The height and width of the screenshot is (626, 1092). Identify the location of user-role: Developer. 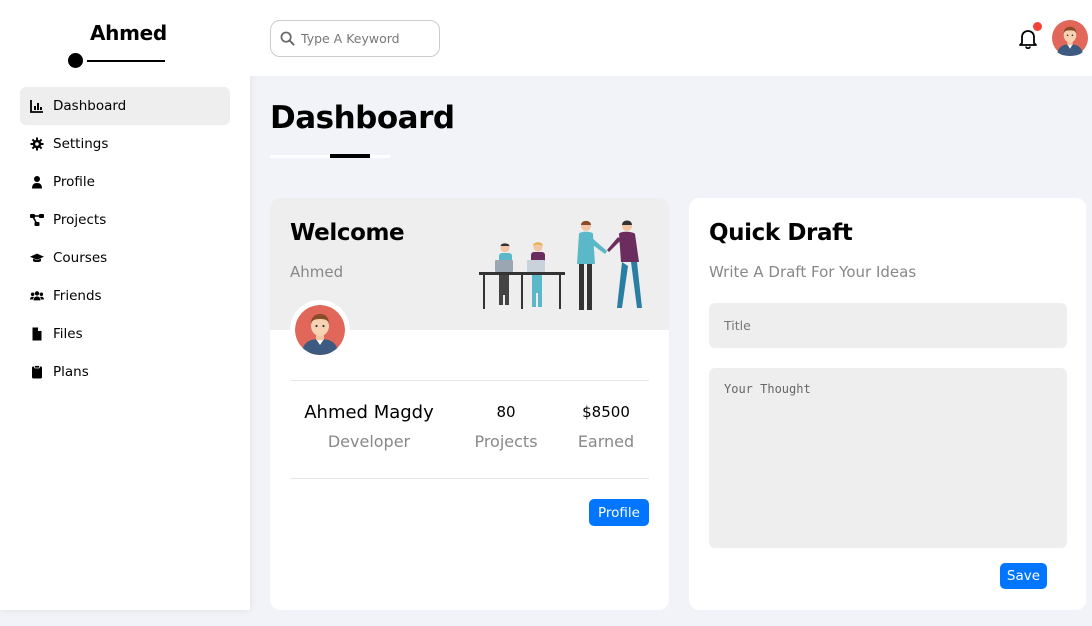
(369, 441).